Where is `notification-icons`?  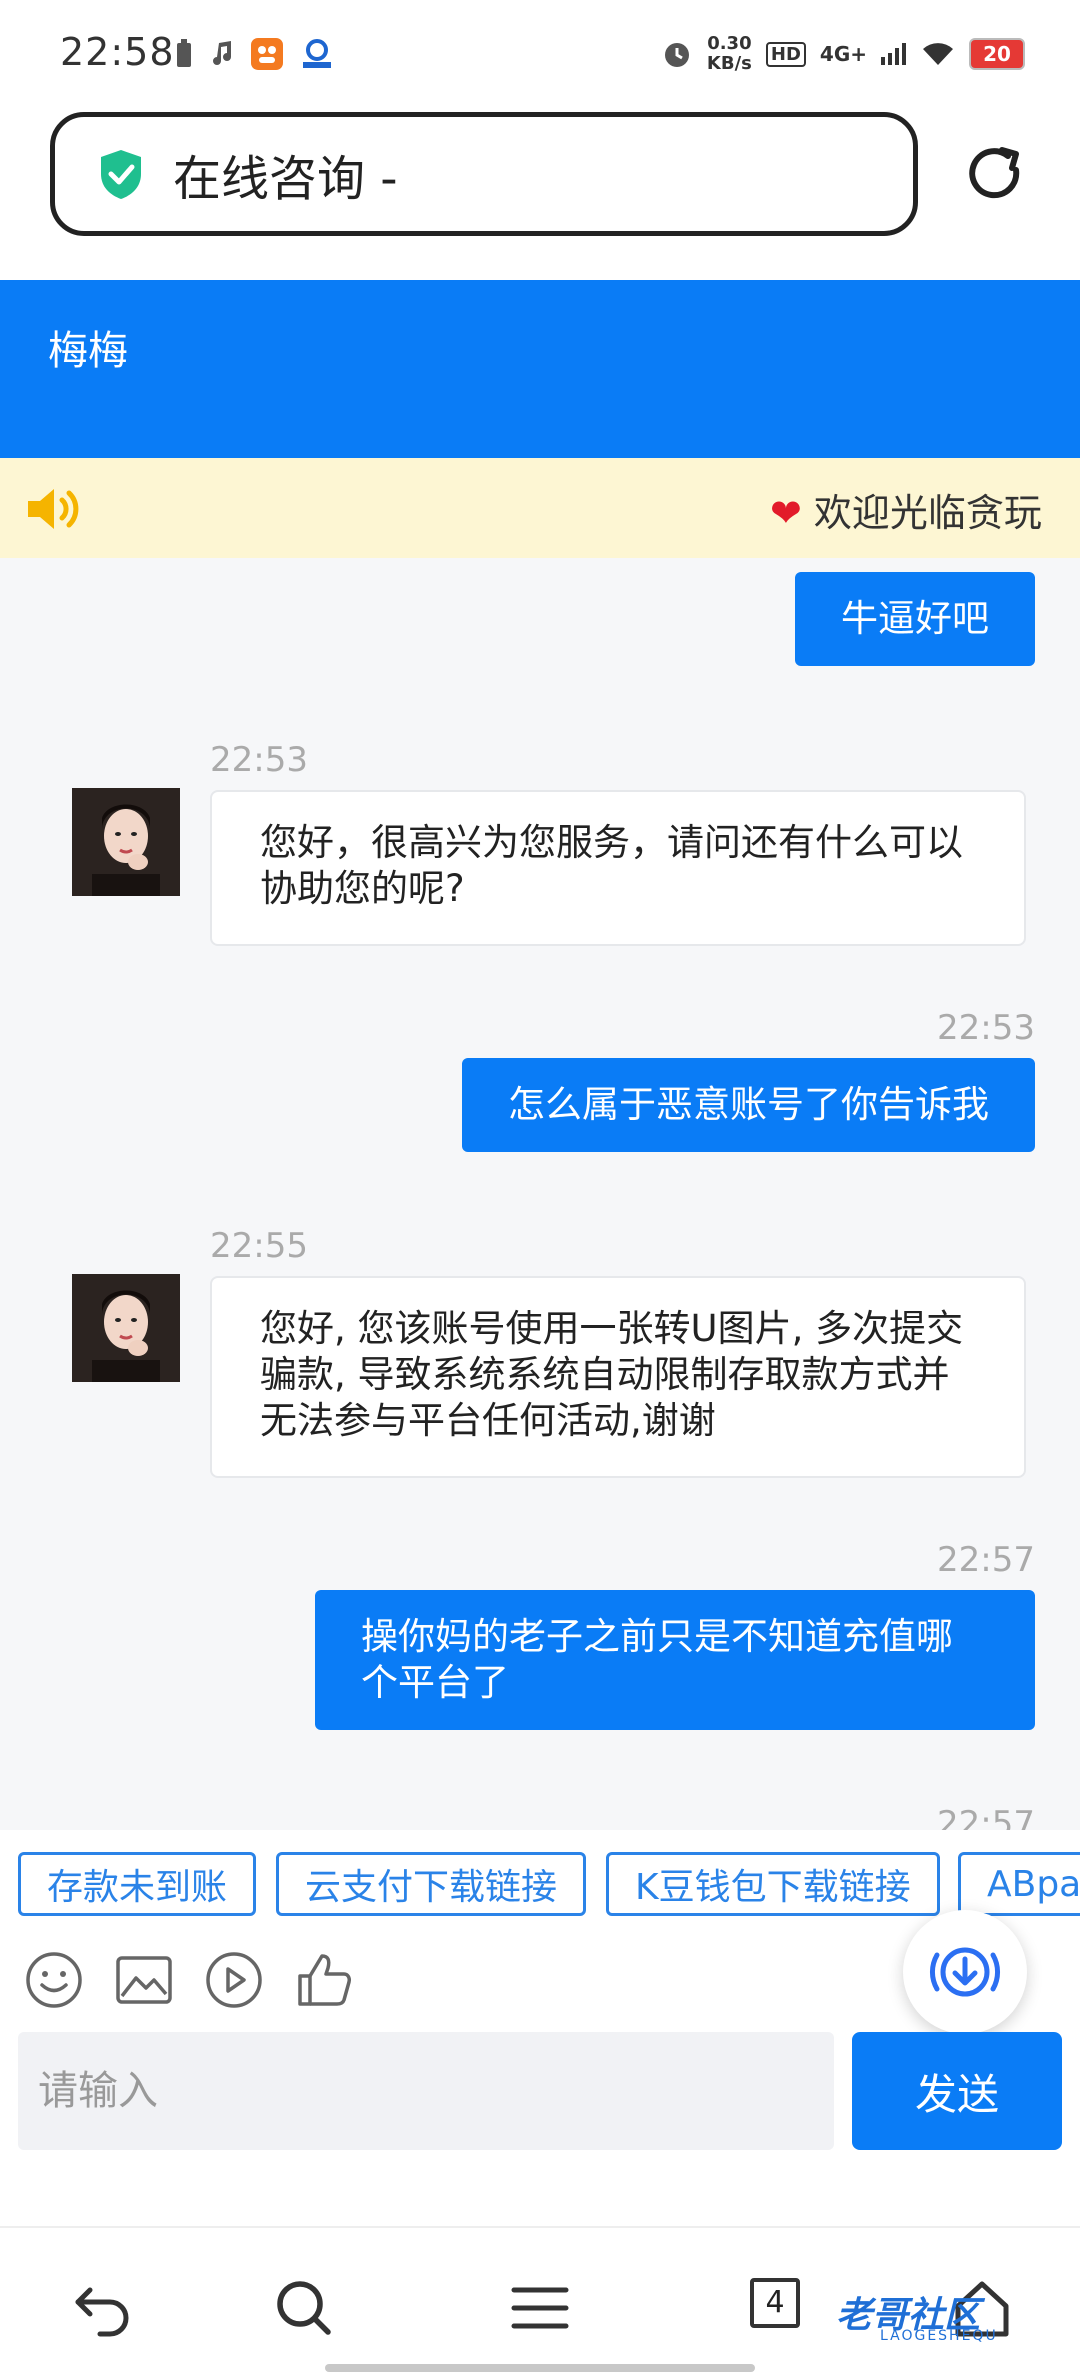 notification-icons is located at coordinates (254, 54).